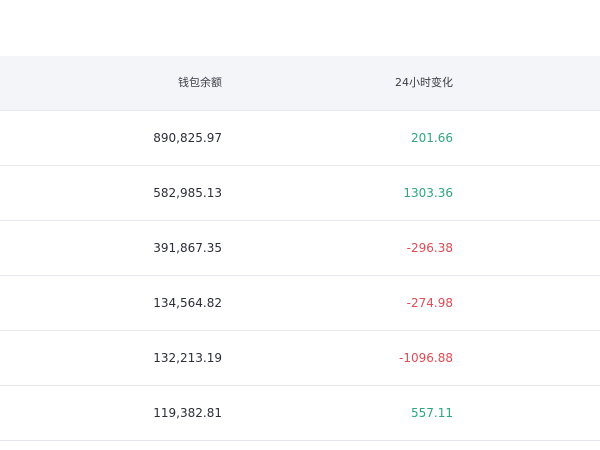 This screenshot has height=450, width=600. What do you see at coordinates (429, 248) in the screenshot?
I see `change-24h-value: -296.38` at bounding box center [429, 248].